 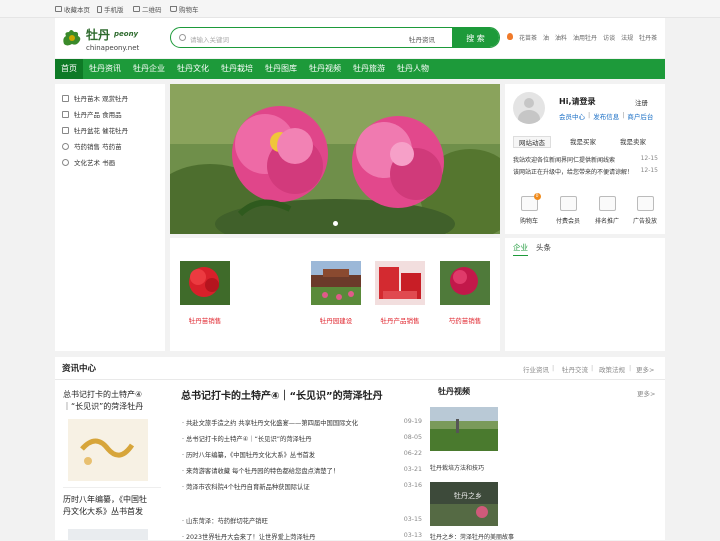 What do you see at coordinates (633, 142) in the screenshot?
I see `tab-seller: 我是卖家` at bounding box center [633, 142].